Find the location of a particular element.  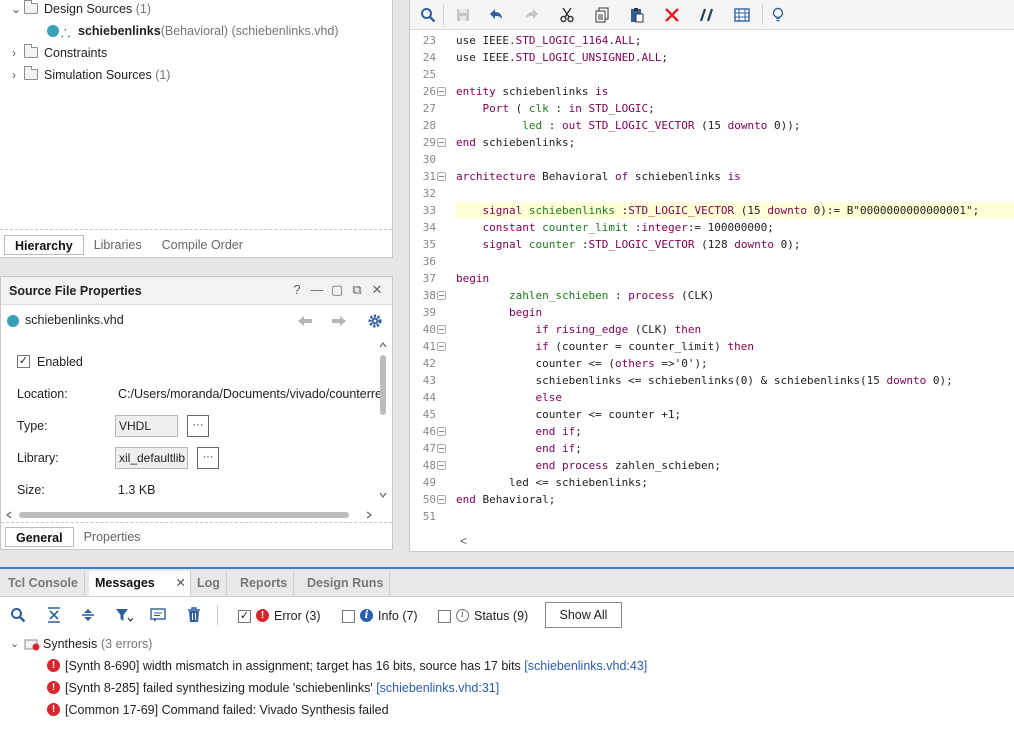

type-browse-button: ··· is located at coordinates (198, 426).